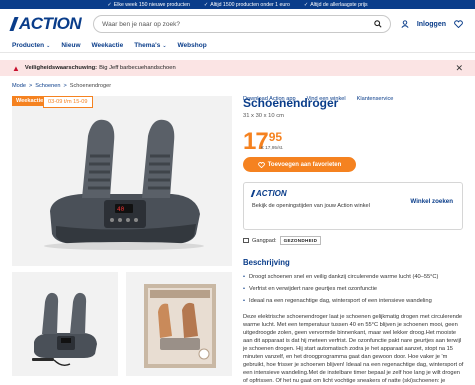 Image resolution: width=475 pixels, height=385 pixels. Describe the element at coordinates (70, 45) in the screenshot. I see `nav-item-nieuw: Nieuw` at that location.